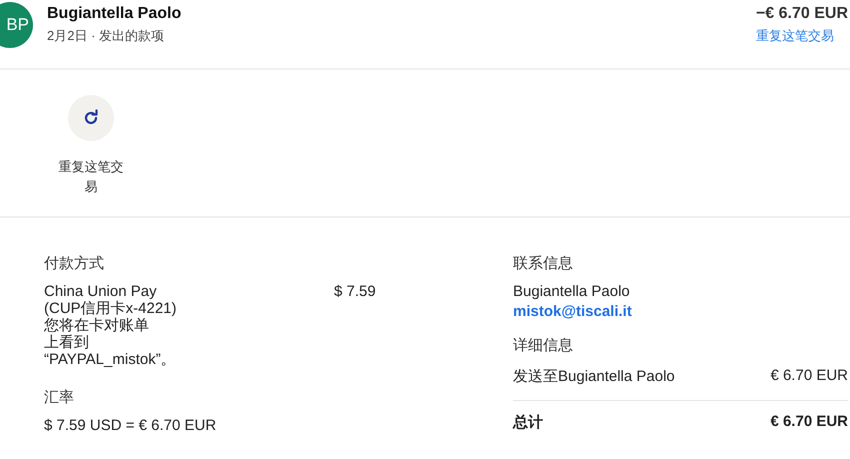 The image size is (850, 459). Describe the element at coordinates (802, 14) in the screenshot. I see `transaction-amount: −€ 6.70 EUR` at that location.